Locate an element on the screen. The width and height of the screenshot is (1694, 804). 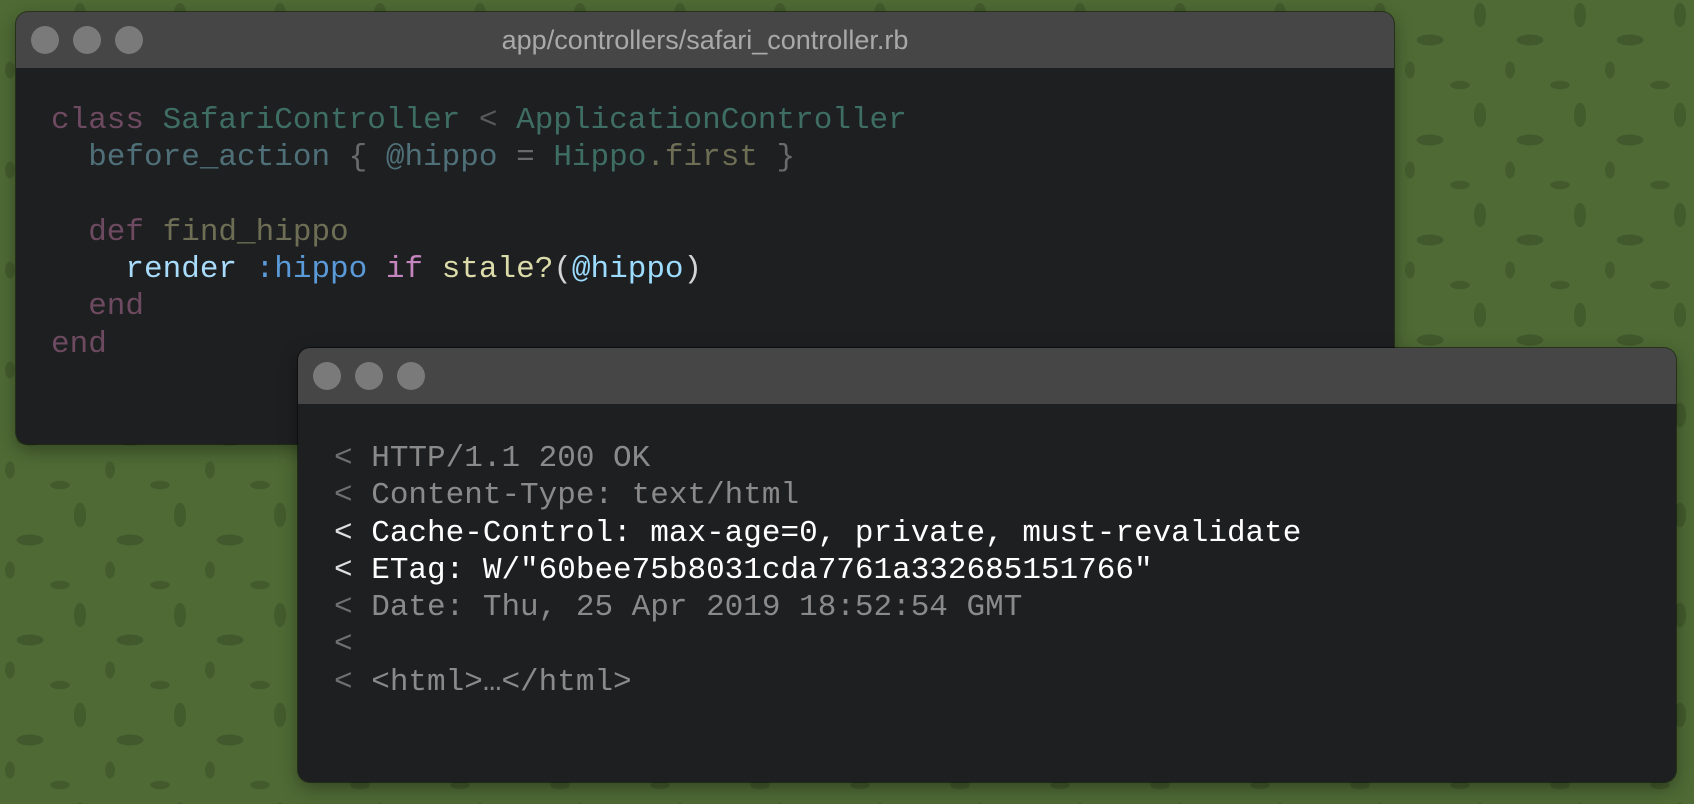
response-line: < Date: Thu, 25 Apr 2019 18:52:54 GMT is located at coordinates (1005, 607).